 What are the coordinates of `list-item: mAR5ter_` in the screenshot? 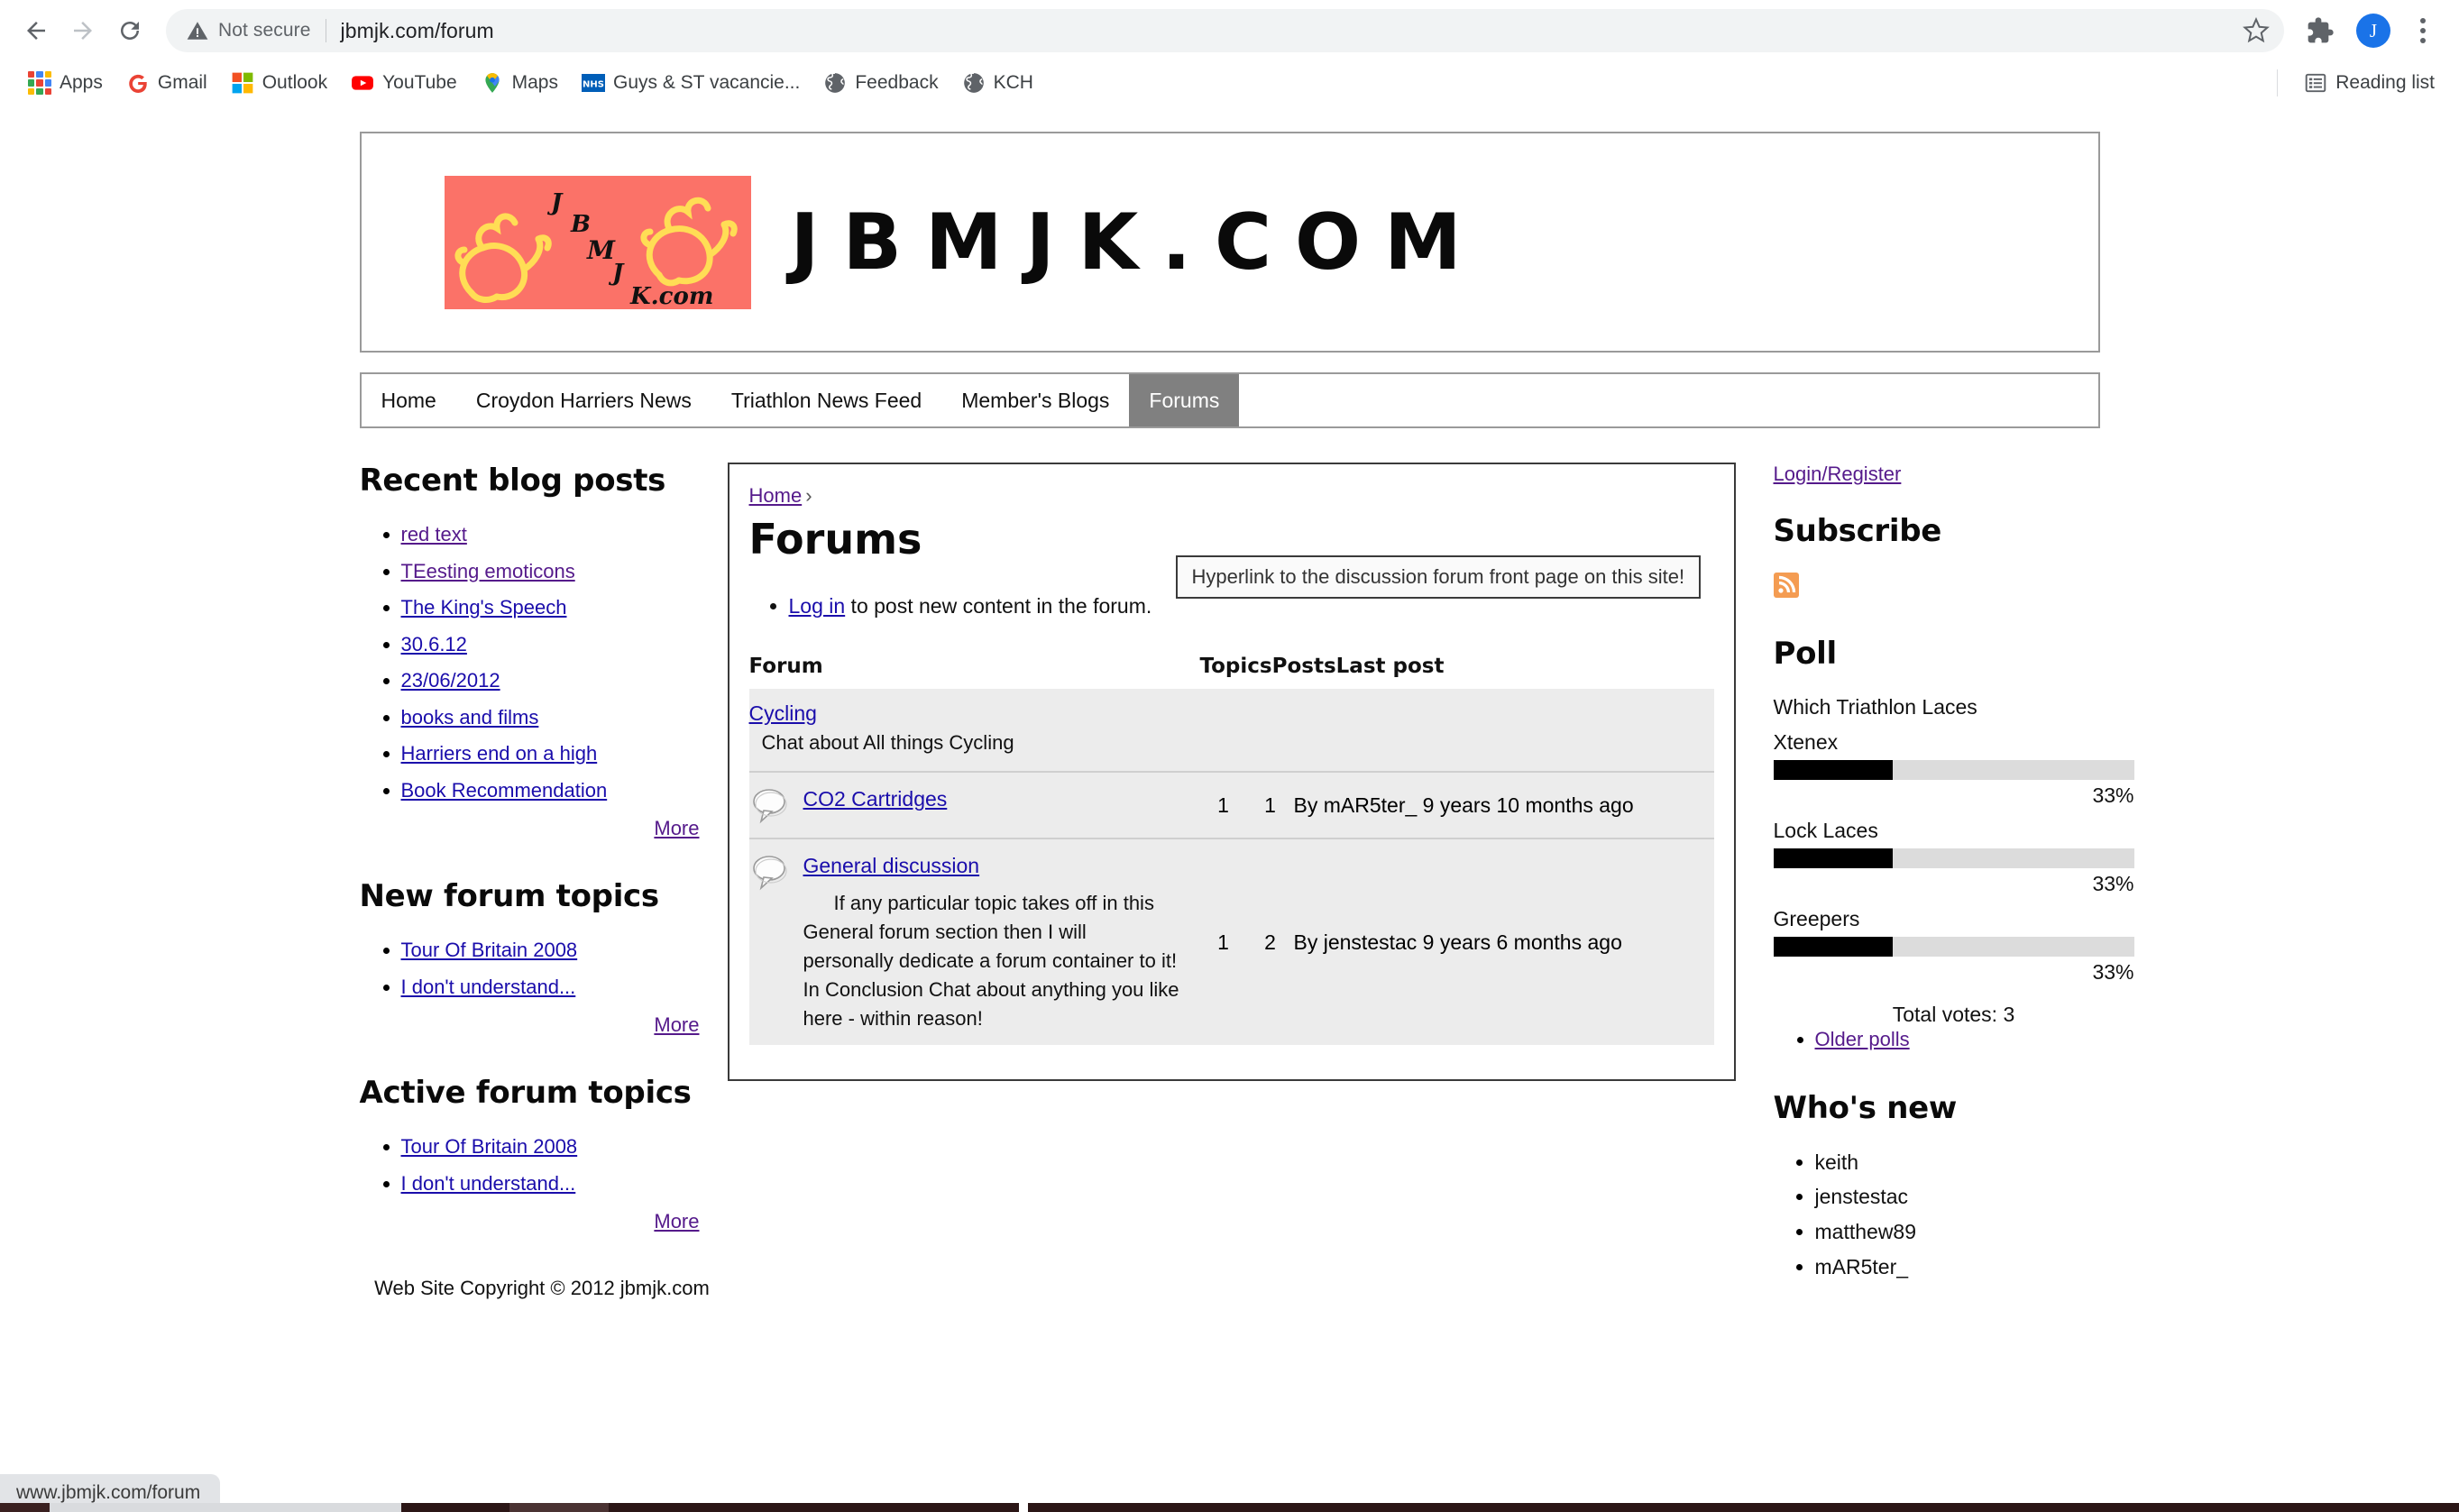 It's located at (1975, 1267).